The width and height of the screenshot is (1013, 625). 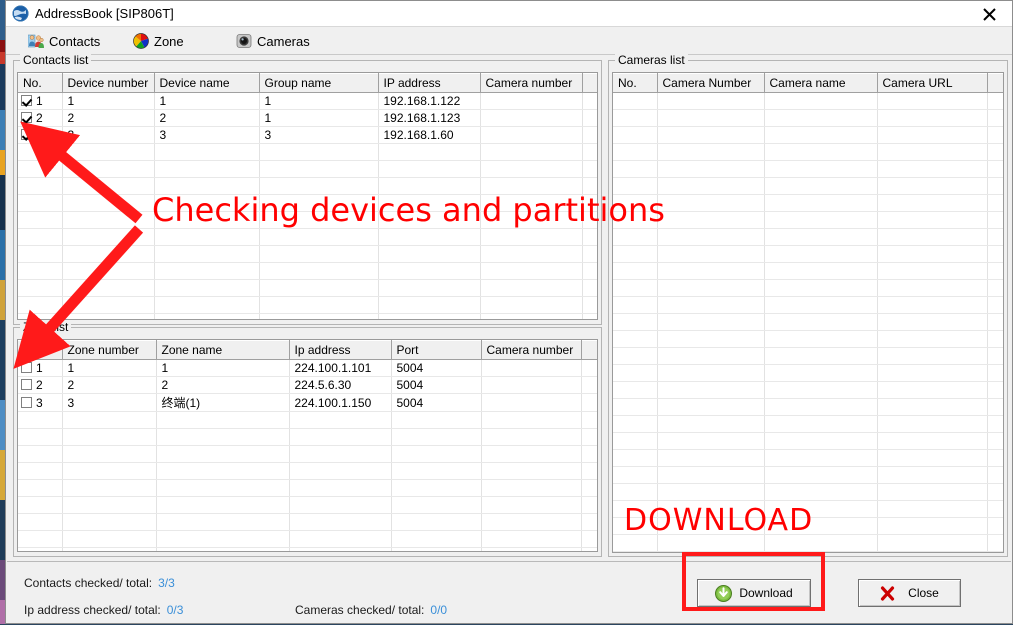 What do you see at coordinates (223, 385) in the screenshot?
I see `cell-zone_name: 2` at bounding box center [223, 385].